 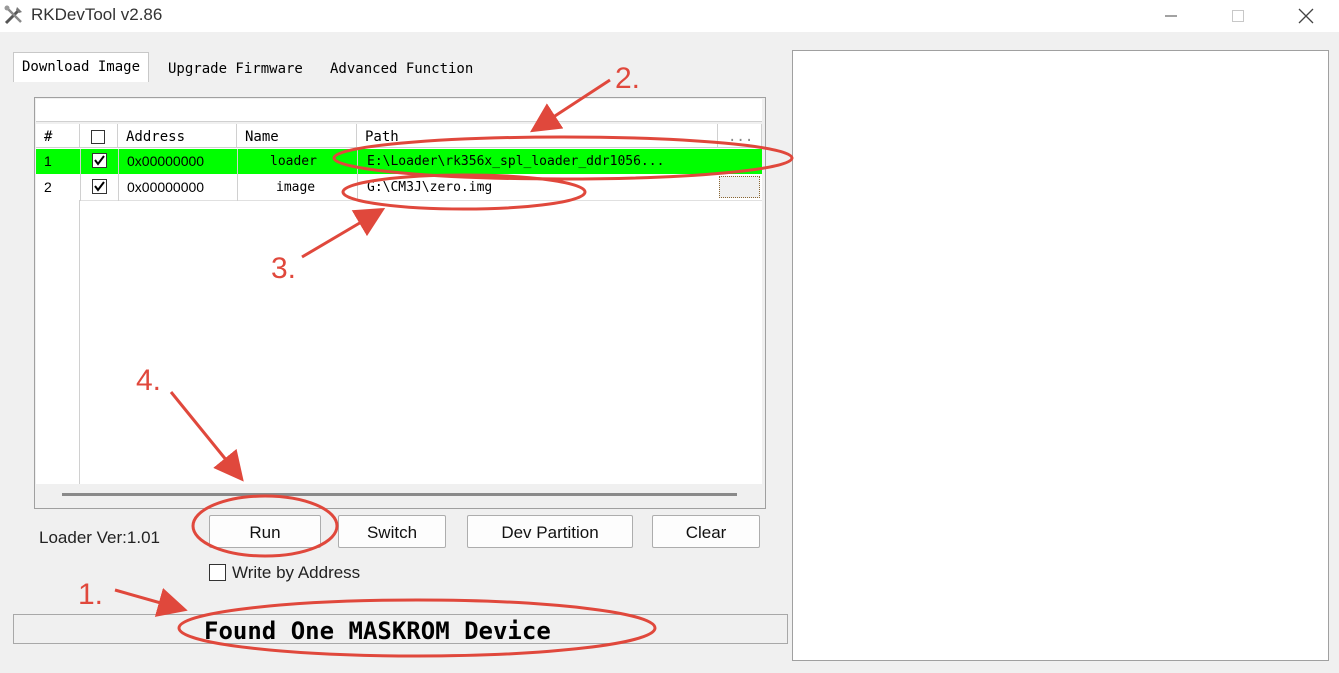 I want to click on loader-version: Loader Ver:1.01, so click(x=99, y=537).